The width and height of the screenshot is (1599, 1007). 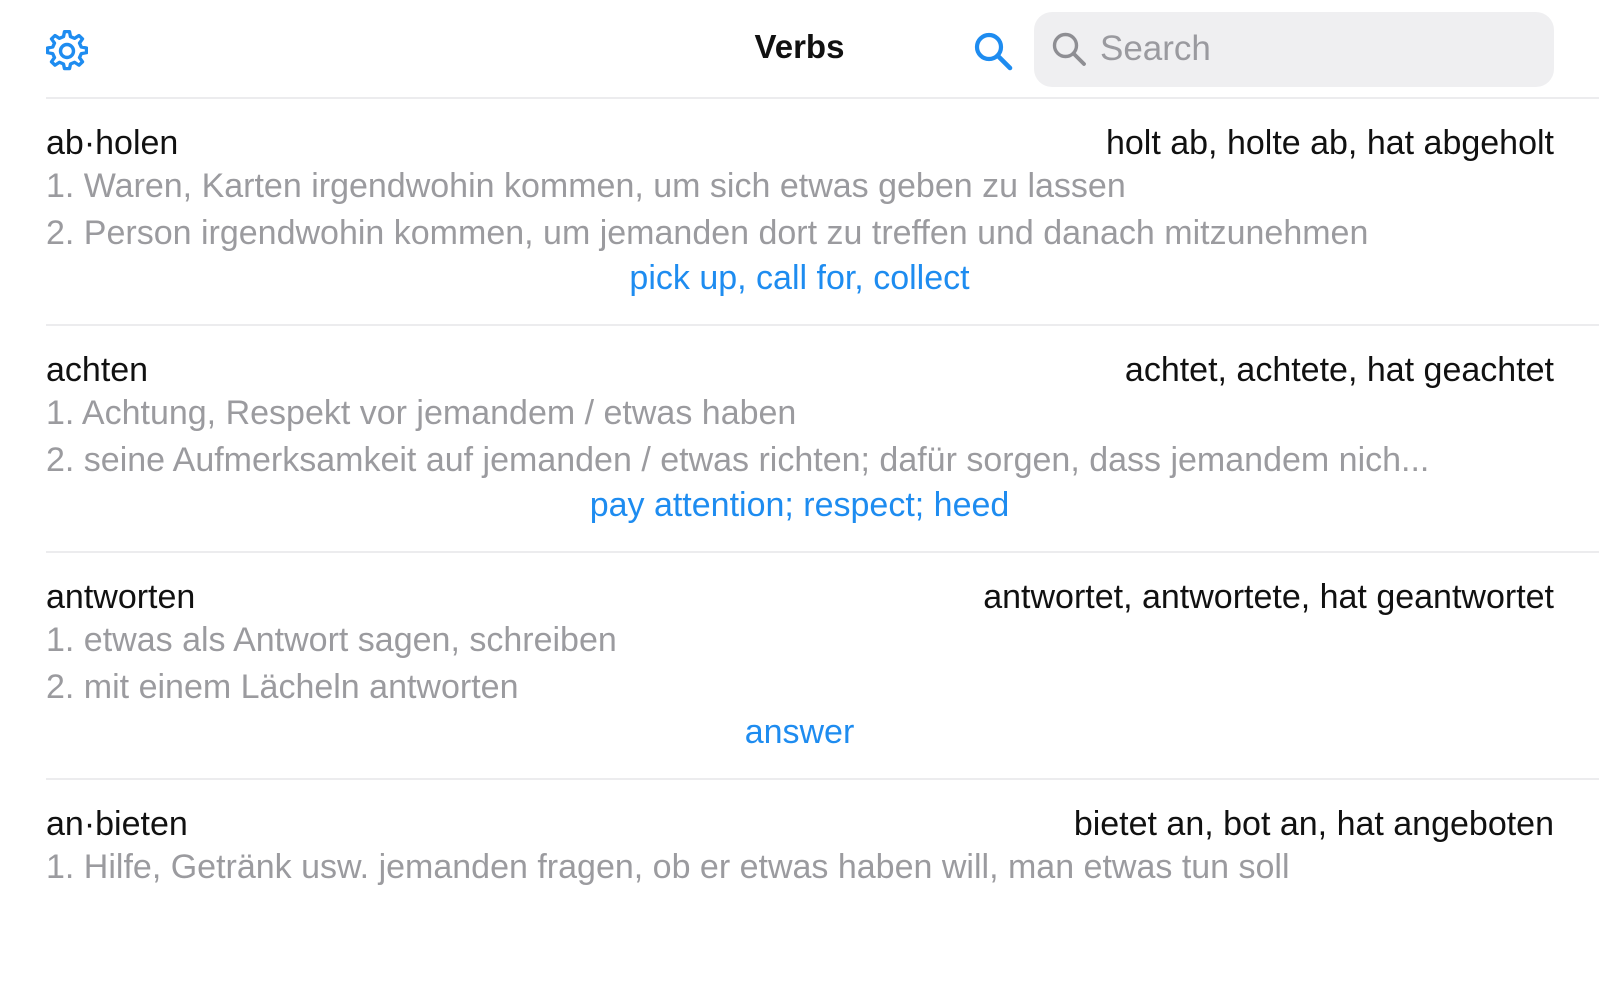 I want to click on entry-forms: holt ab, holte ab, hat abgeholt, so click(x=1329, y=143).